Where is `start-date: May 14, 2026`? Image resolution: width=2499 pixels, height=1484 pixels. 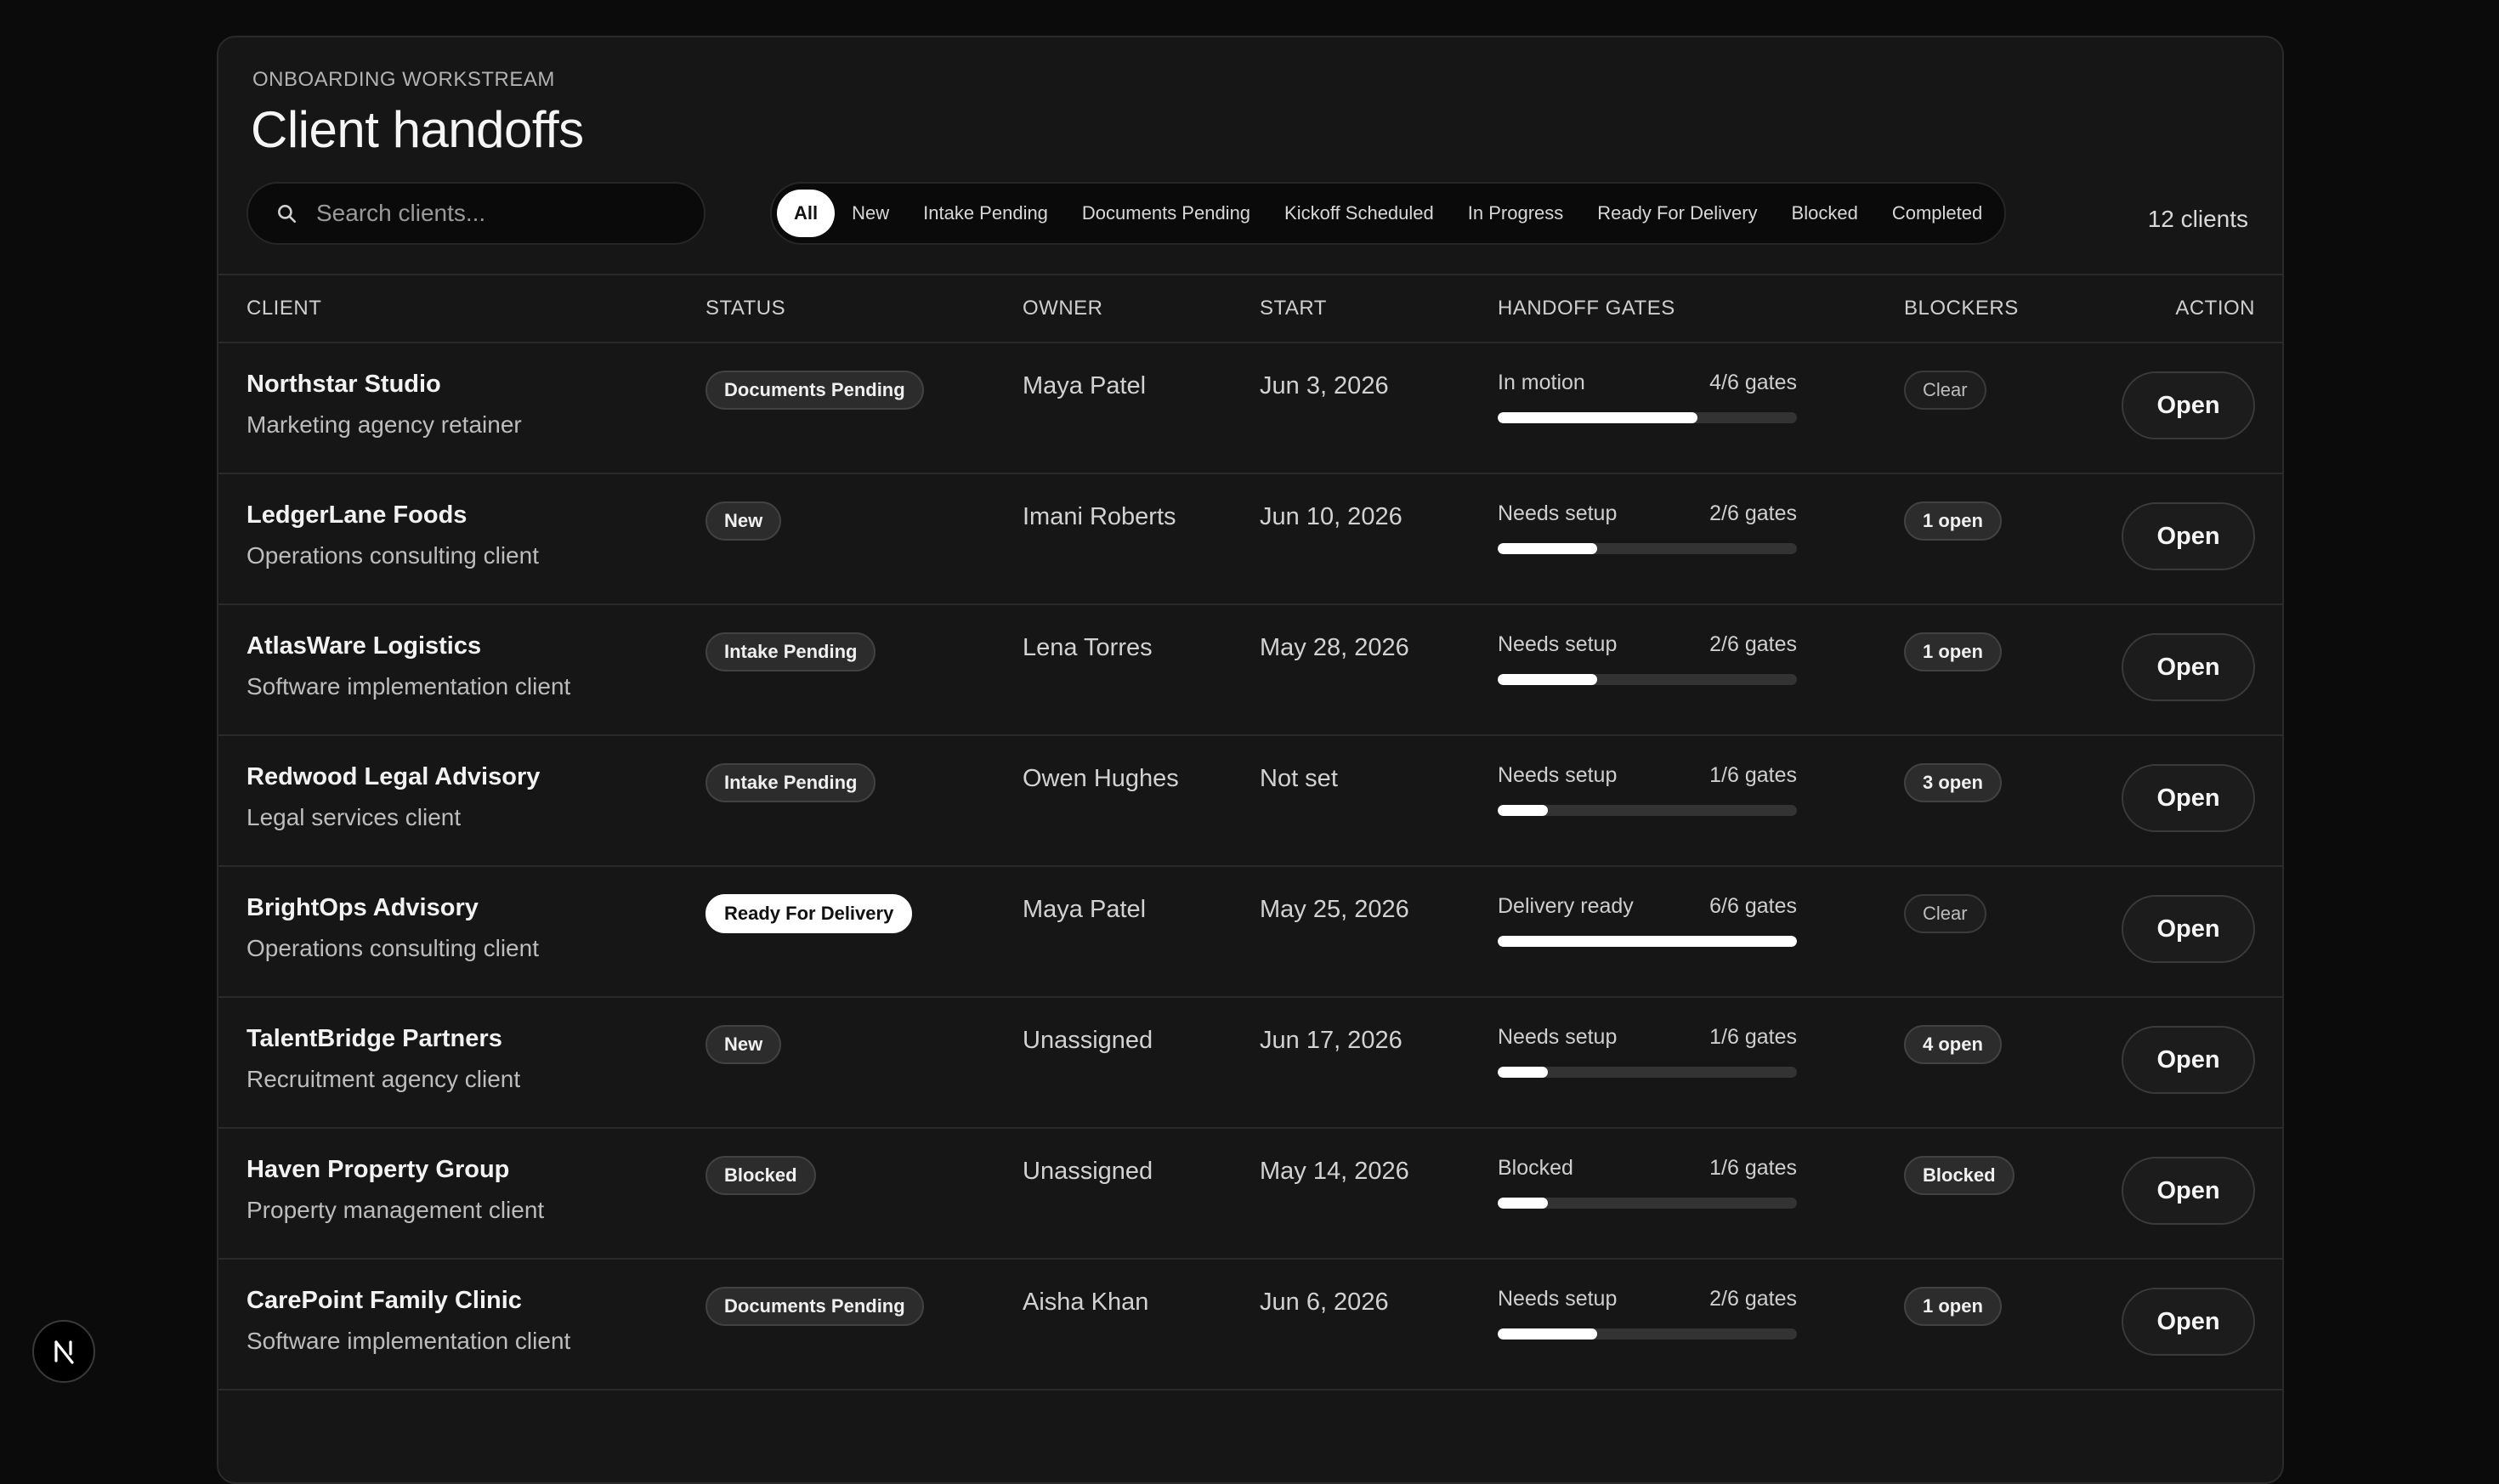
start-date: May 14, 2026 is located at coordinates (1334, 1171).